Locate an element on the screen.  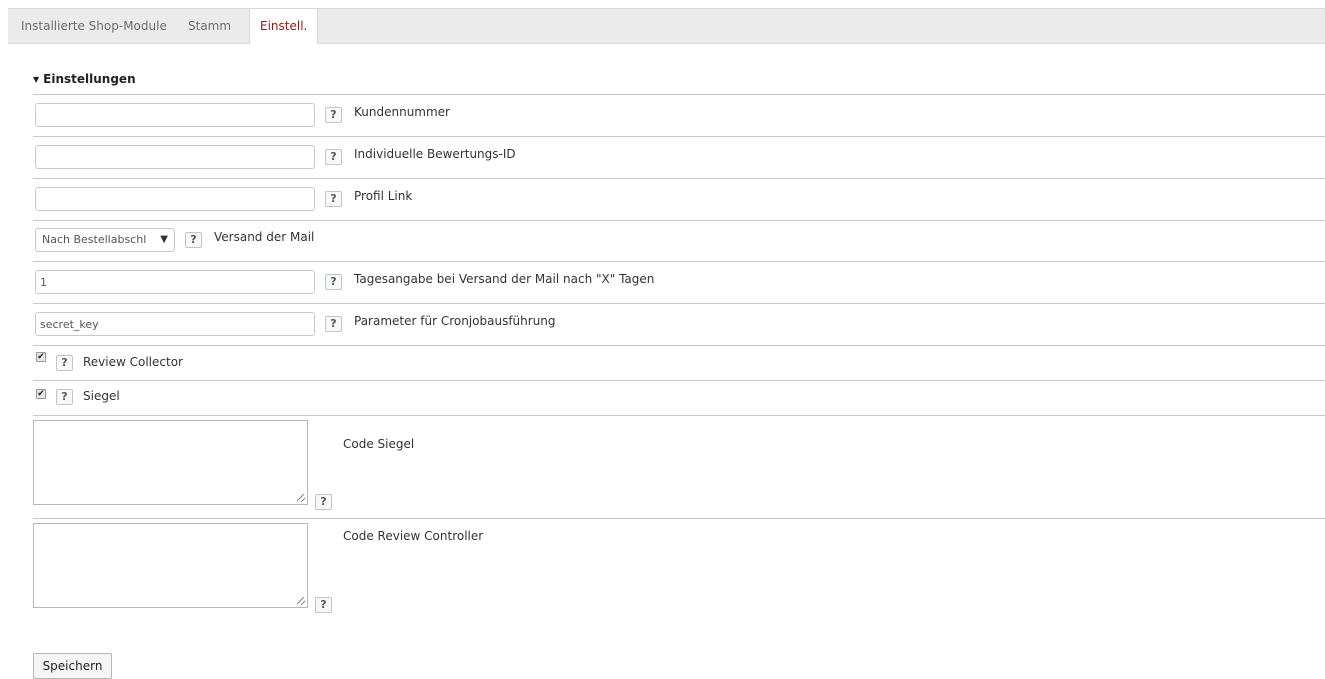
code-review-controller-textarea is located at coordinates (170, 565).